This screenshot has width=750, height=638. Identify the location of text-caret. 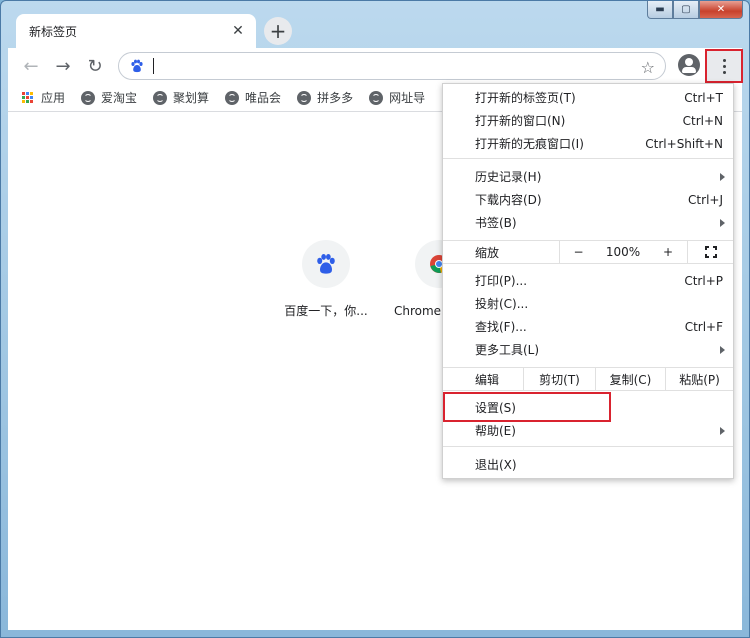
(153, 66).